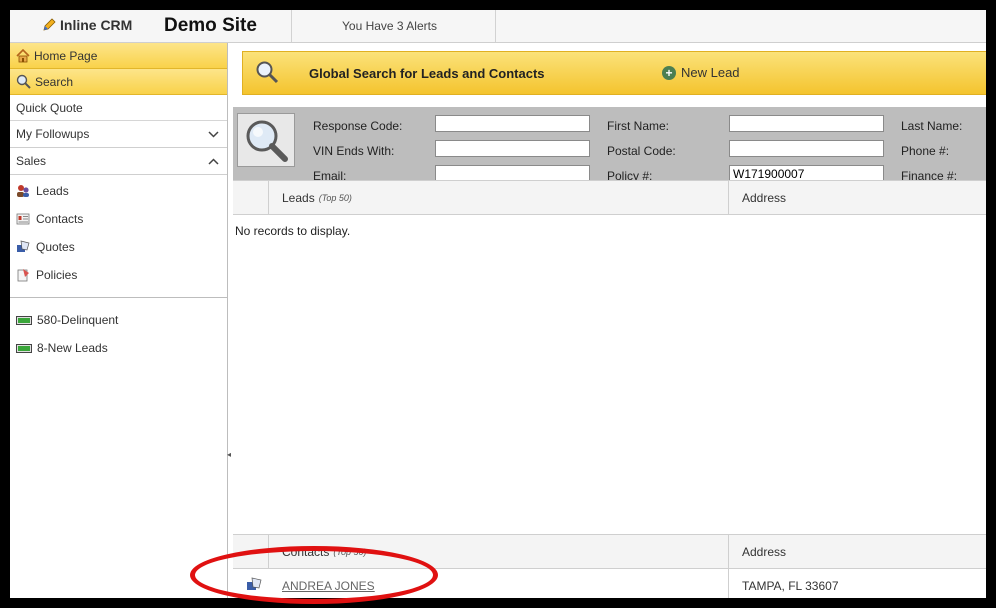 This screenshot has height=608, width=996. I want to click on highlight-annotation, so click(314, 575).